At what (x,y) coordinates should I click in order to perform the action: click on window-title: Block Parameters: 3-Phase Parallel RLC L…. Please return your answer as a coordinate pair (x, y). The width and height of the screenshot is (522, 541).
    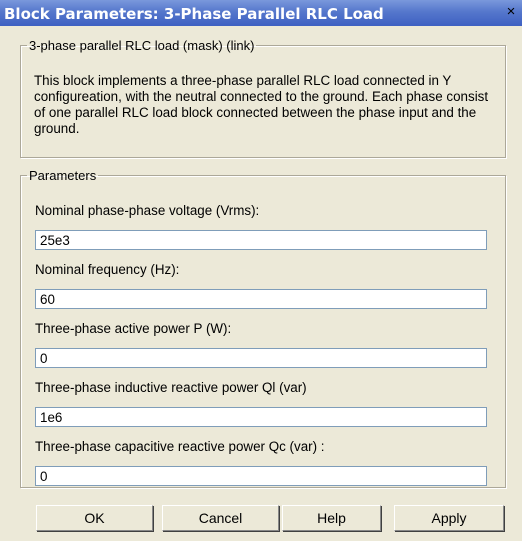
    Looking at the image, I should click on (194, 14).